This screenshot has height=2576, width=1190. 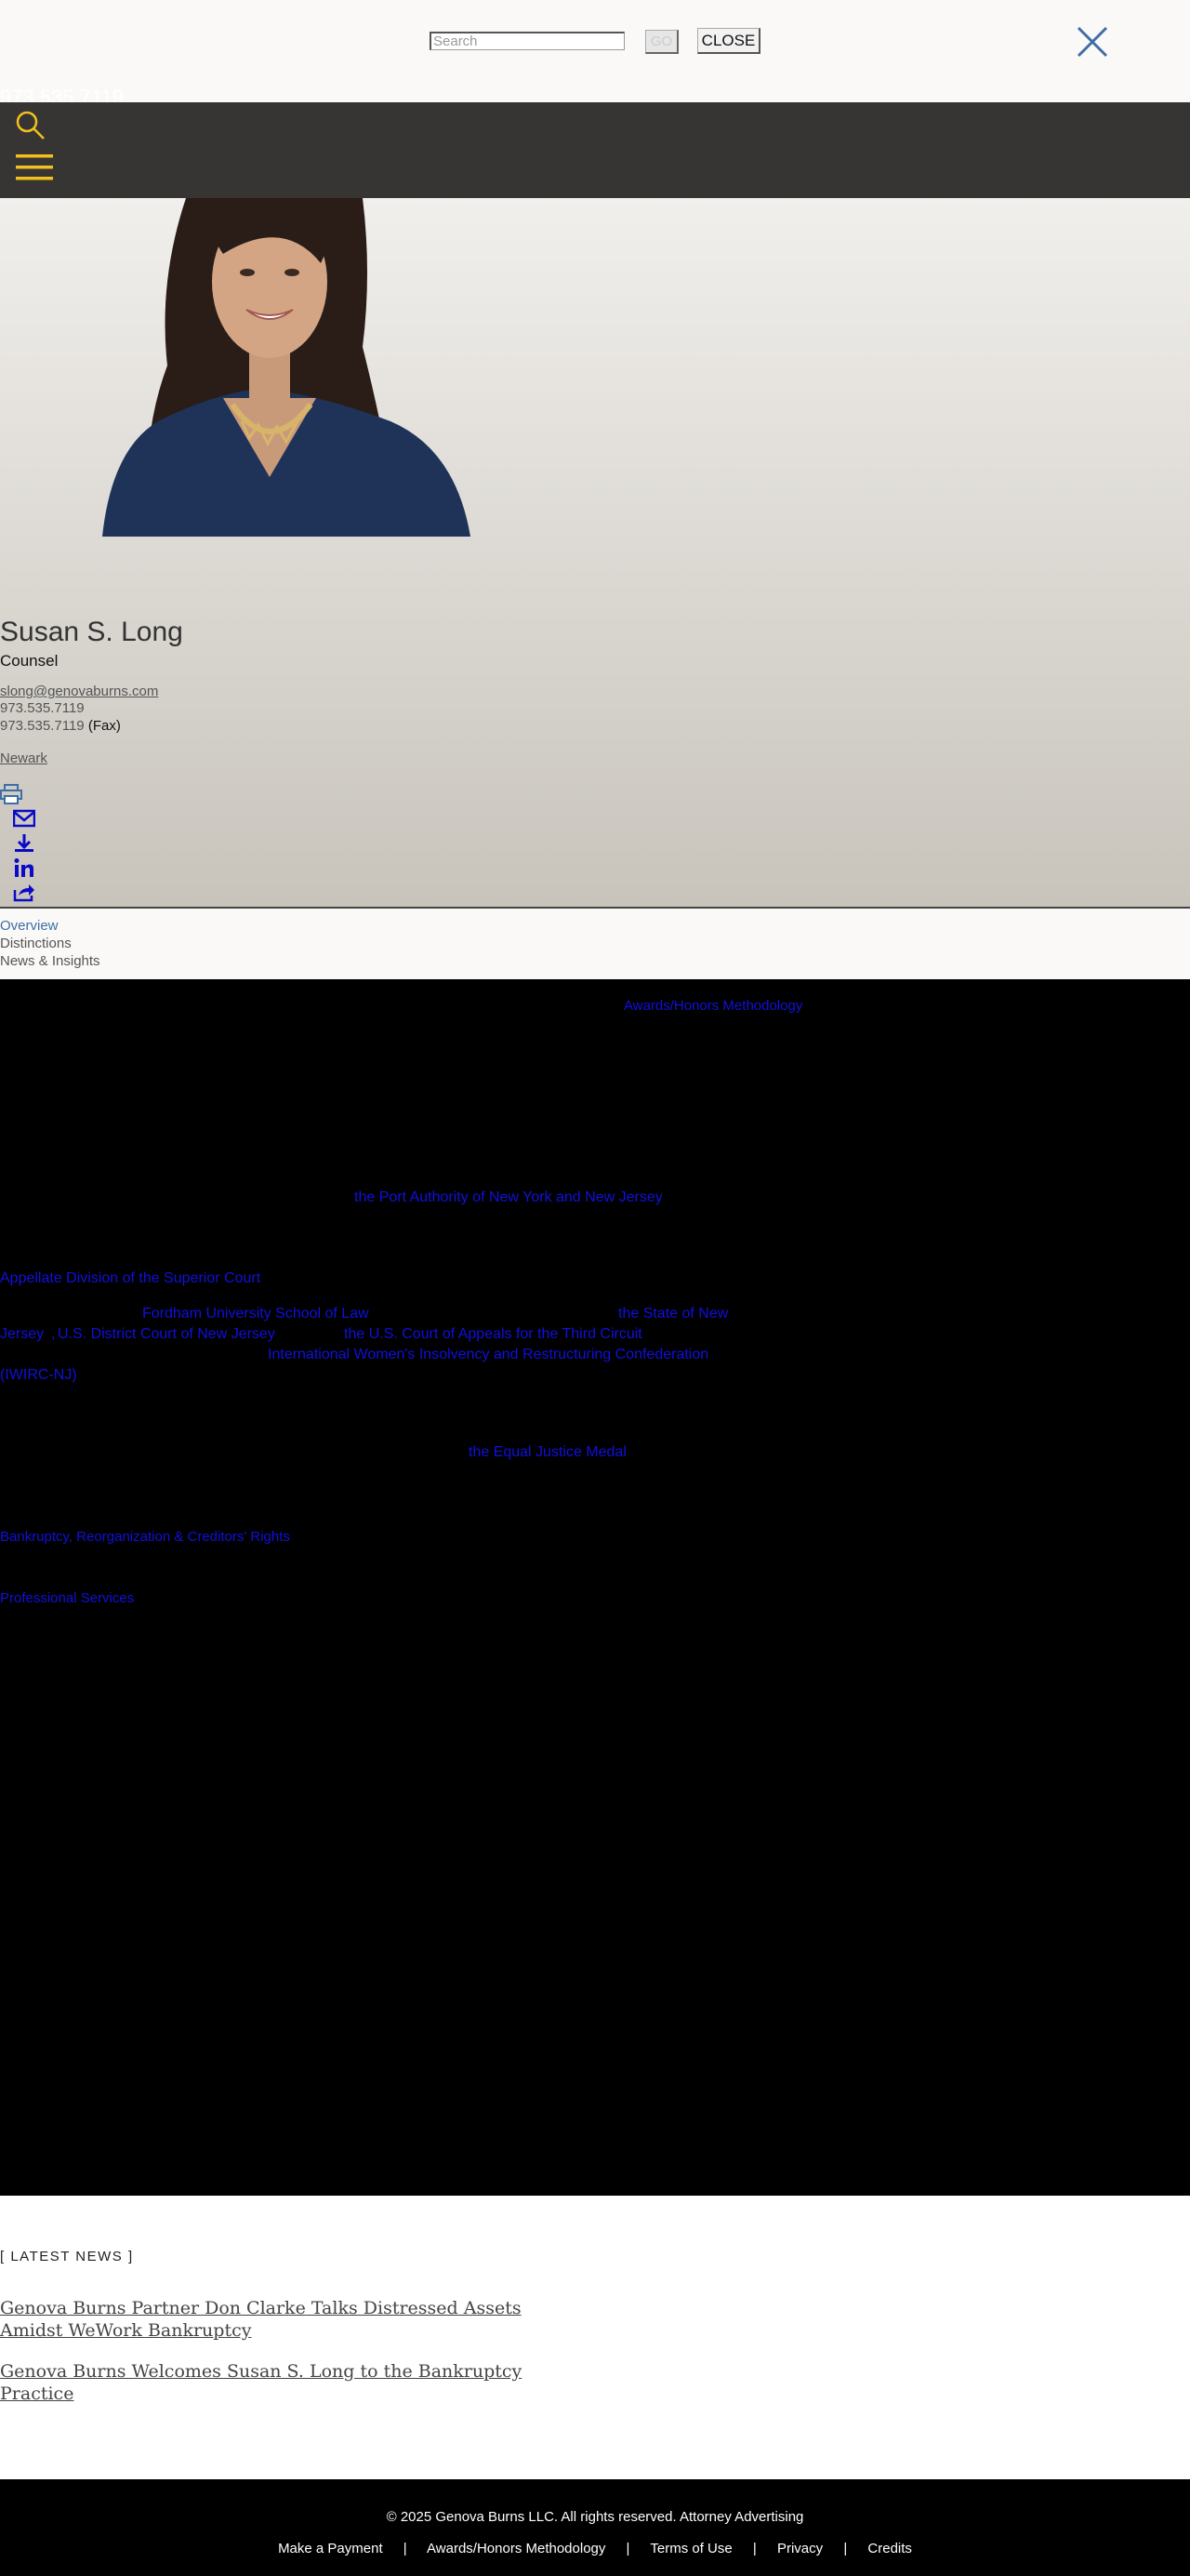 I want to click on close-x-icon, so click(x=1092, y=42).